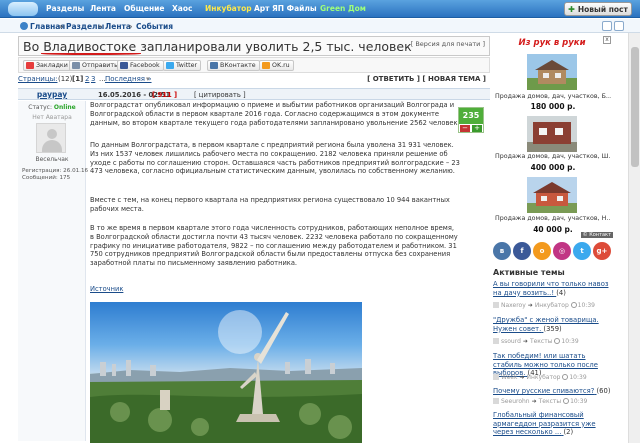  I want to click on nav-chat: Общение, so click(144, 8).